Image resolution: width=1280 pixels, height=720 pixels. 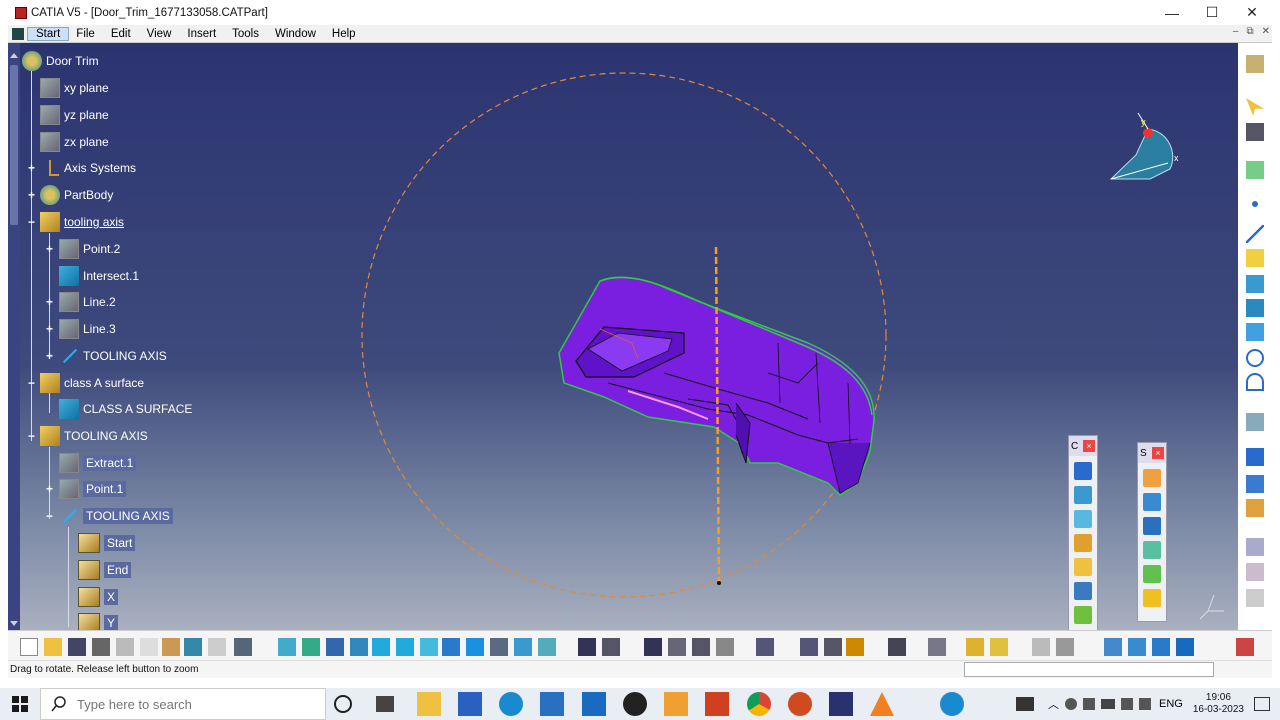 What do you see at coordinates (1137, 647) in the screenshot?
I see `grid-icon` at bounding box center [1137, 647].